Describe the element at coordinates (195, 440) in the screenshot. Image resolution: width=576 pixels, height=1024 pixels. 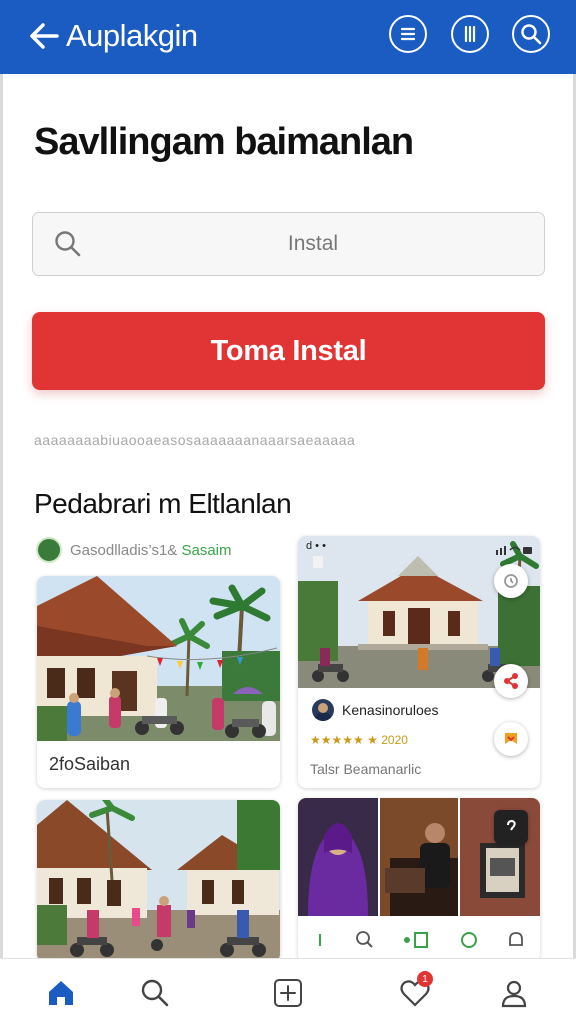
I see `tagline-text: aaaaaaaabiuaooaeasosaaaaaaanaaarsaeaaaaa` at that location.